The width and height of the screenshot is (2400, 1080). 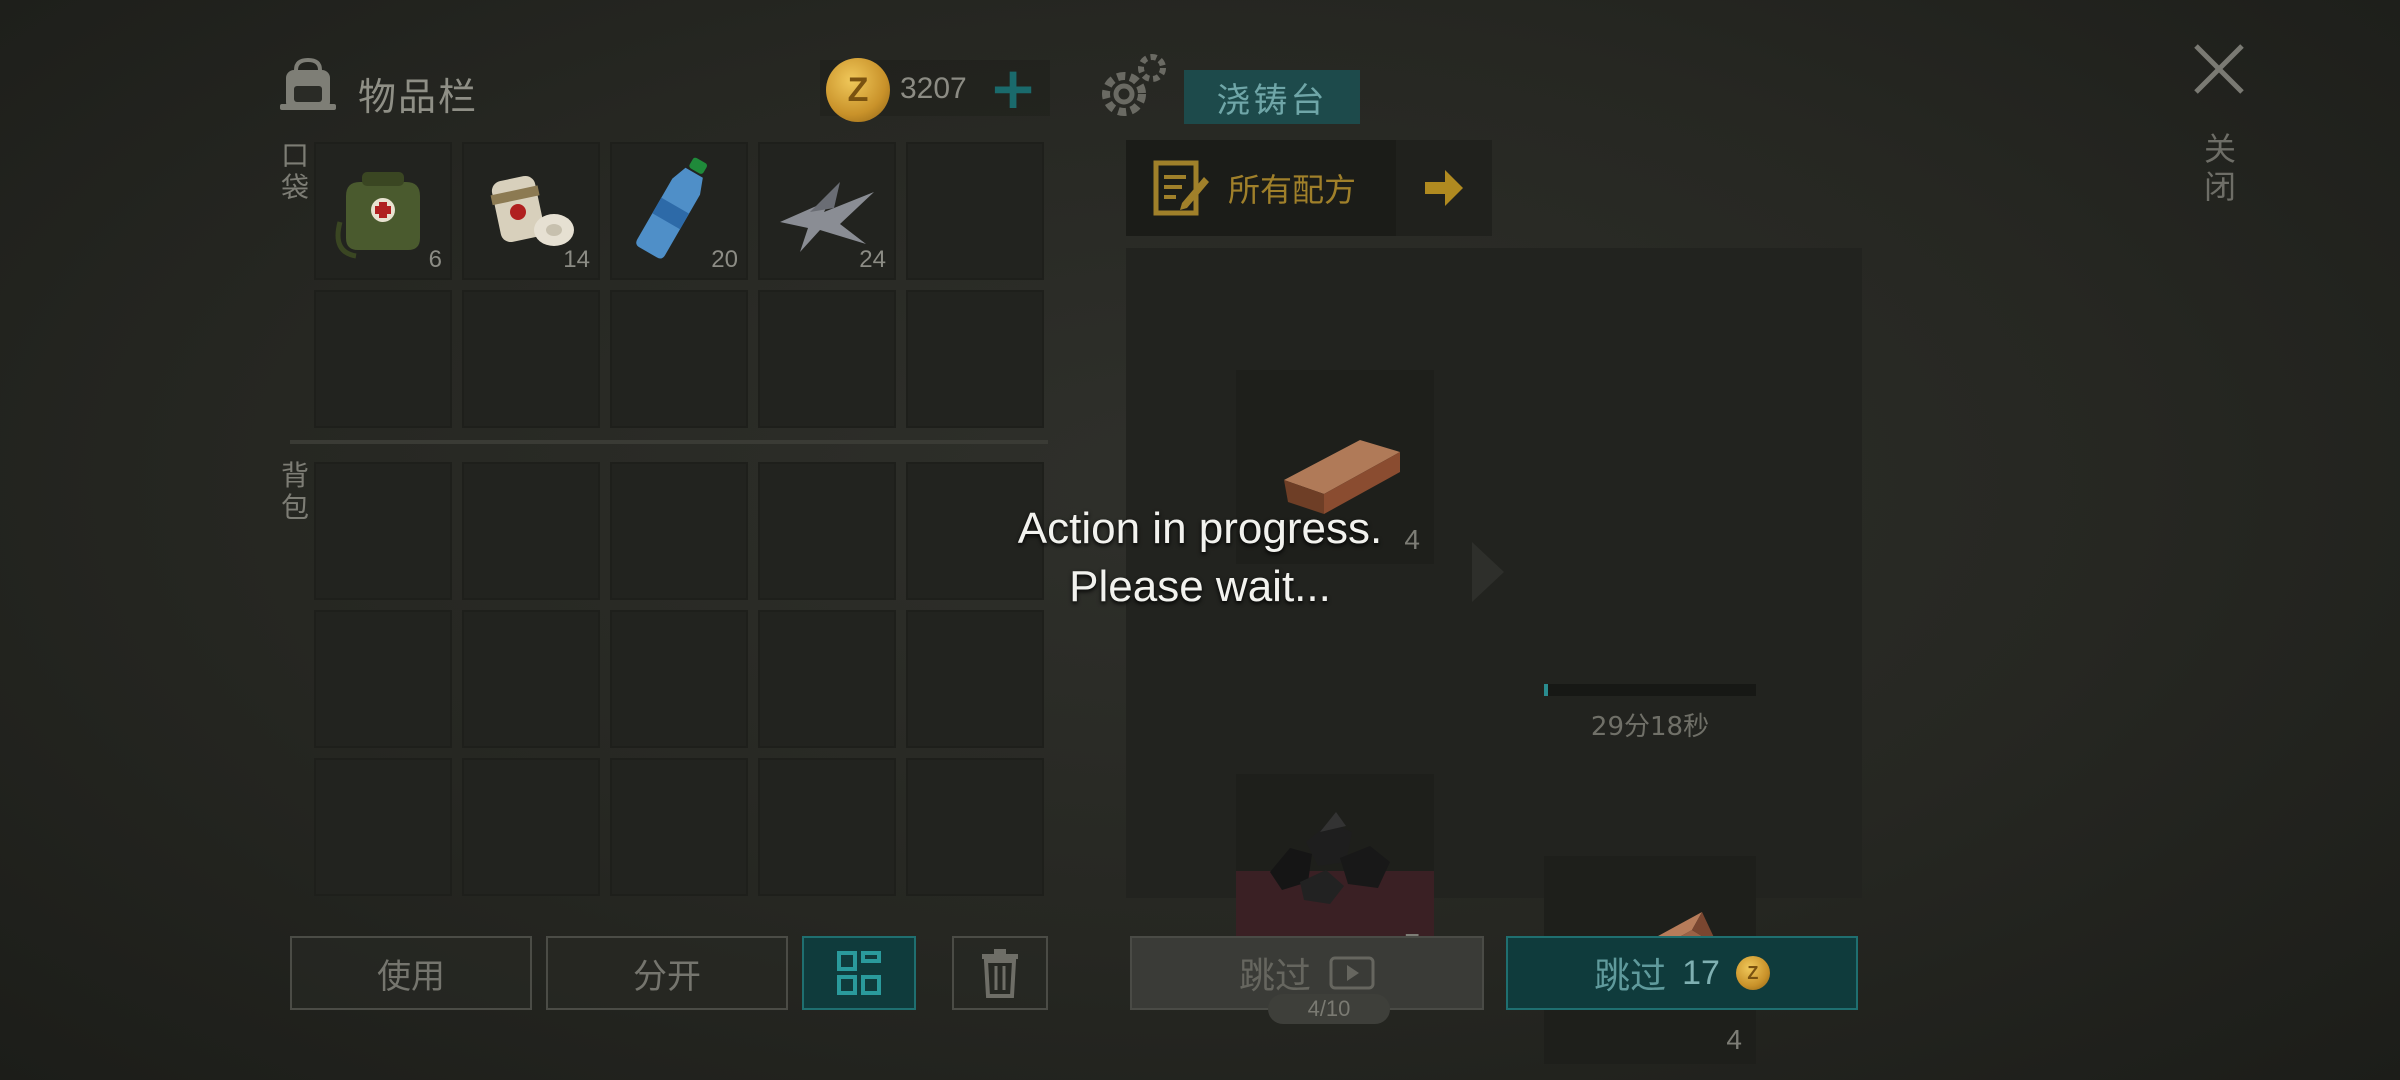 What do you see at coordinates (1650, 690) in the screenshot?
I see `craft-progress-track` at bounding box center [1650, 690].